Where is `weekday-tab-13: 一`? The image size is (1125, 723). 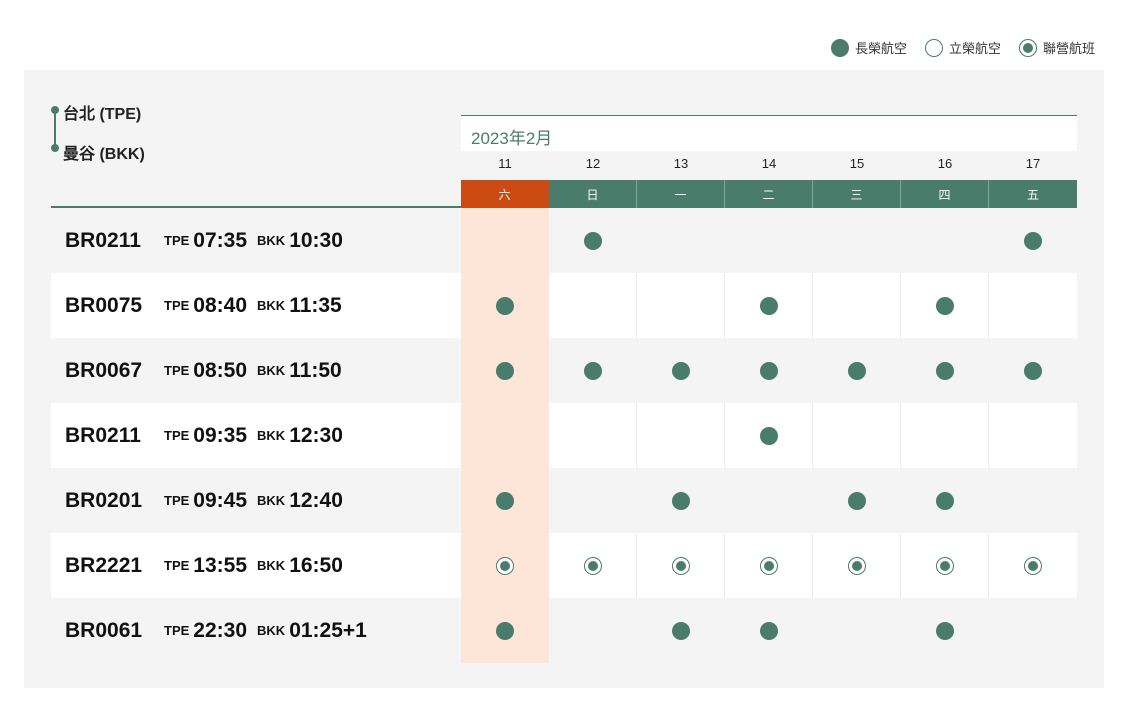
weekday-tab-13: 一 is located at coordinates (681, 194).